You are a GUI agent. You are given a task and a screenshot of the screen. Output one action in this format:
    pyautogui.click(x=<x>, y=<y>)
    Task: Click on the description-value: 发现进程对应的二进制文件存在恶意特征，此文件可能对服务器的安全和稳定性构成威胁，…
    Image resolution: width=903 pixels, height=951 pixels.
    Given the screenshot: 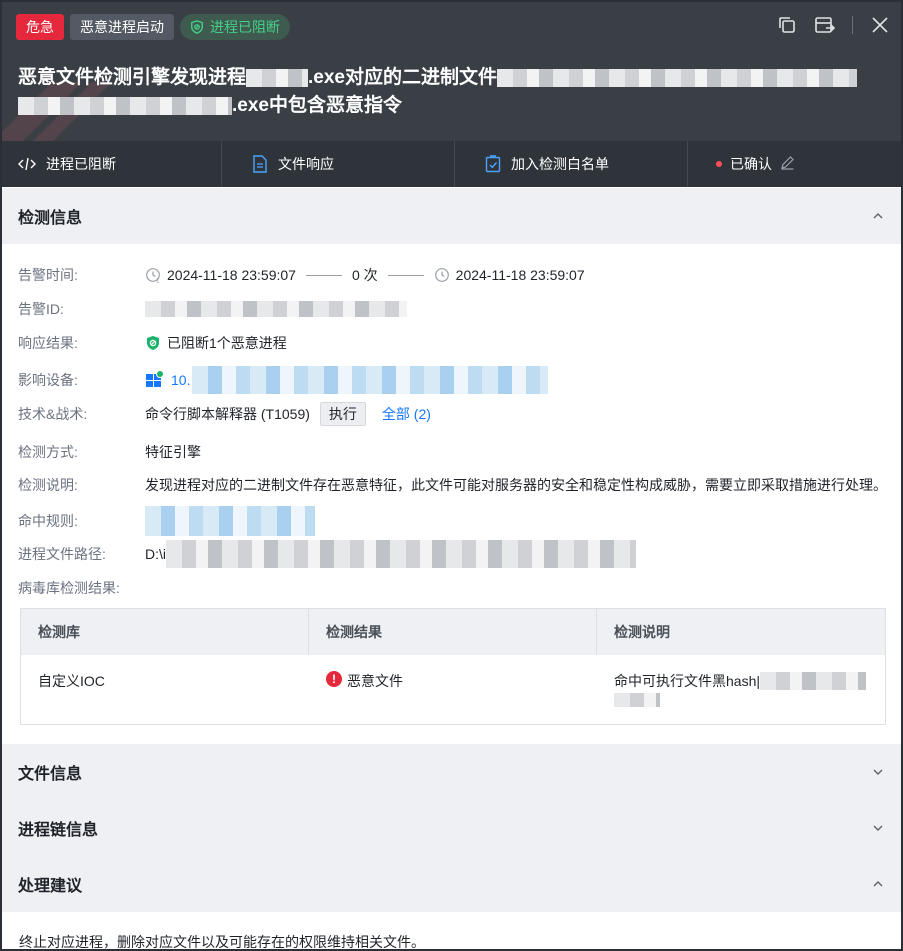 What is the action you would take?
    pyautogui.click(x=516, y=485)
    